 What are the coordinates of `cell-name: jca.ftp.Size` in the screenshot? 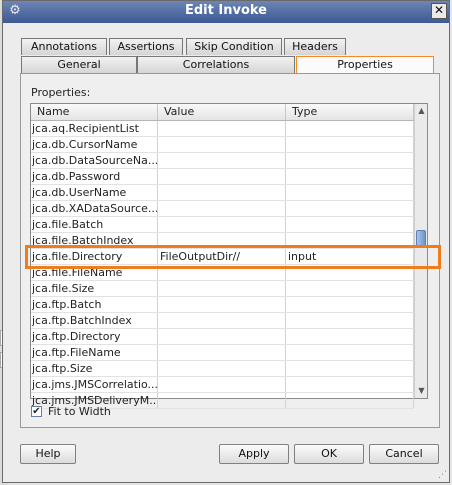 It's located at (94, 368).